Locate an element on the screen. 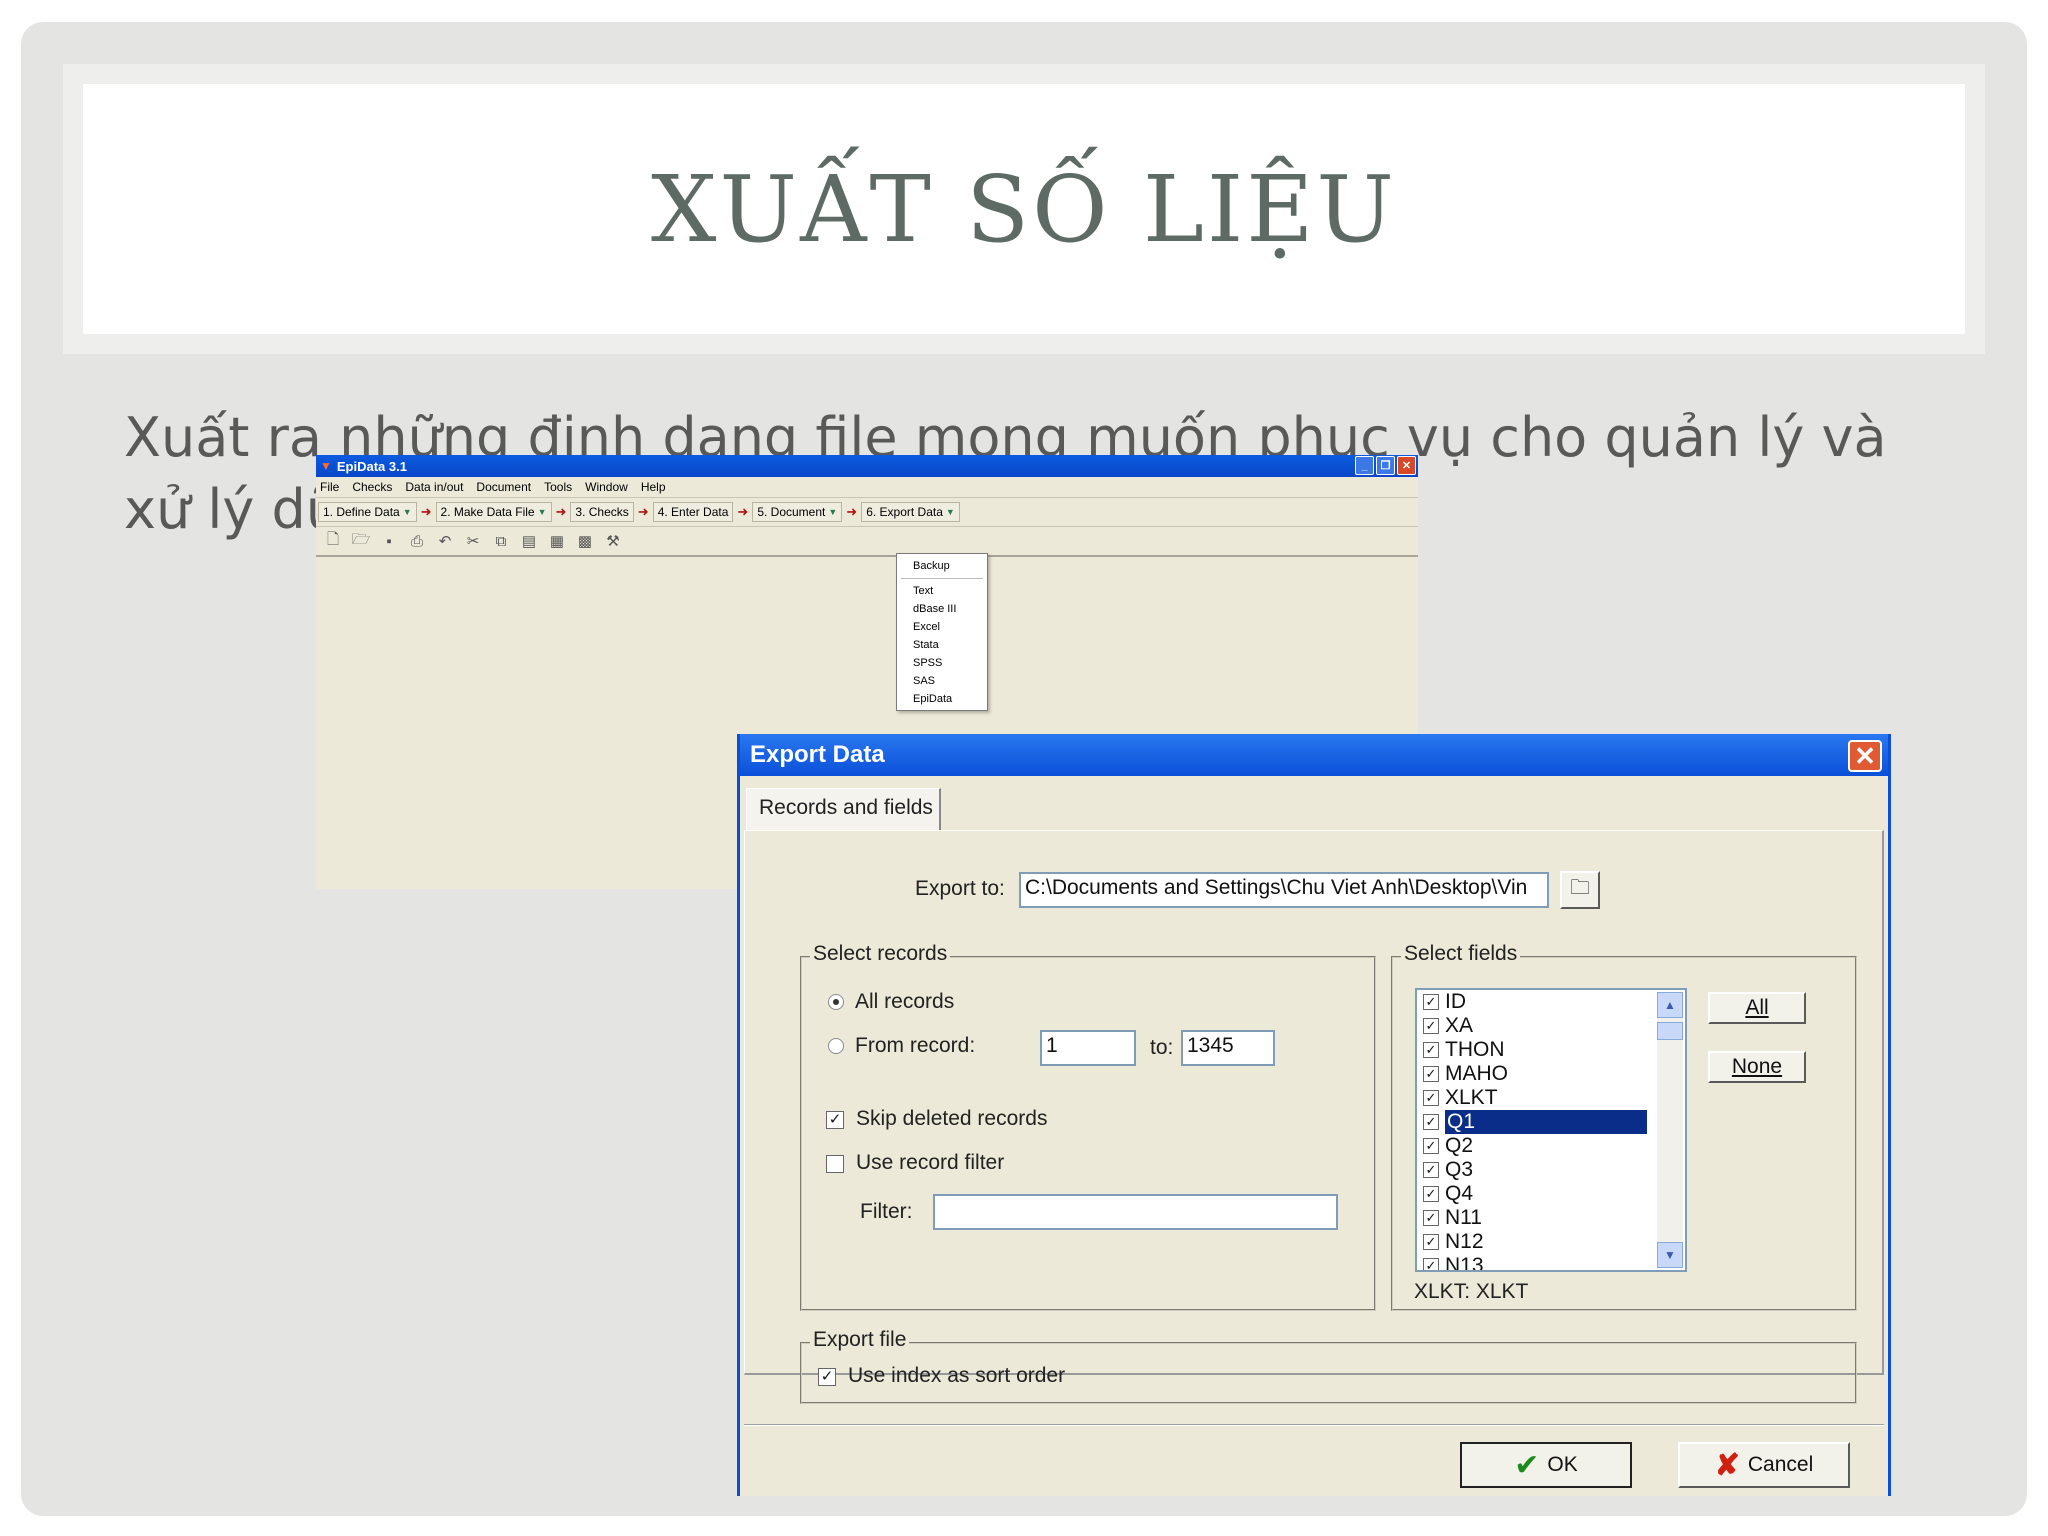 This screenshot has width=2048, height=1536. list-item: ✓ Q2 is located at coordinates (1551, 1146).